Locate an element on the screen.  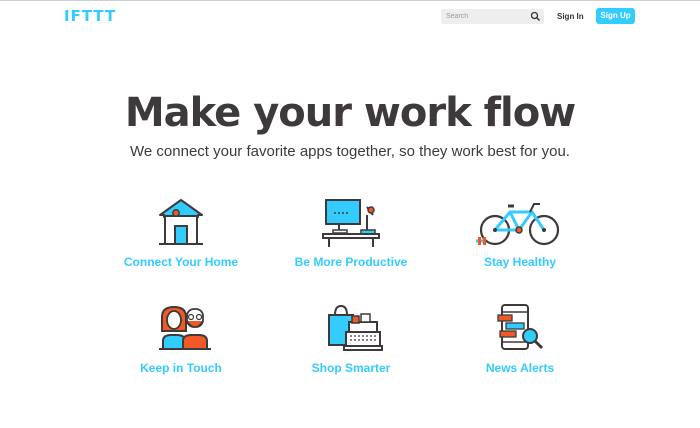
category-label: Be More Productive is located at coordinates (351, 262).